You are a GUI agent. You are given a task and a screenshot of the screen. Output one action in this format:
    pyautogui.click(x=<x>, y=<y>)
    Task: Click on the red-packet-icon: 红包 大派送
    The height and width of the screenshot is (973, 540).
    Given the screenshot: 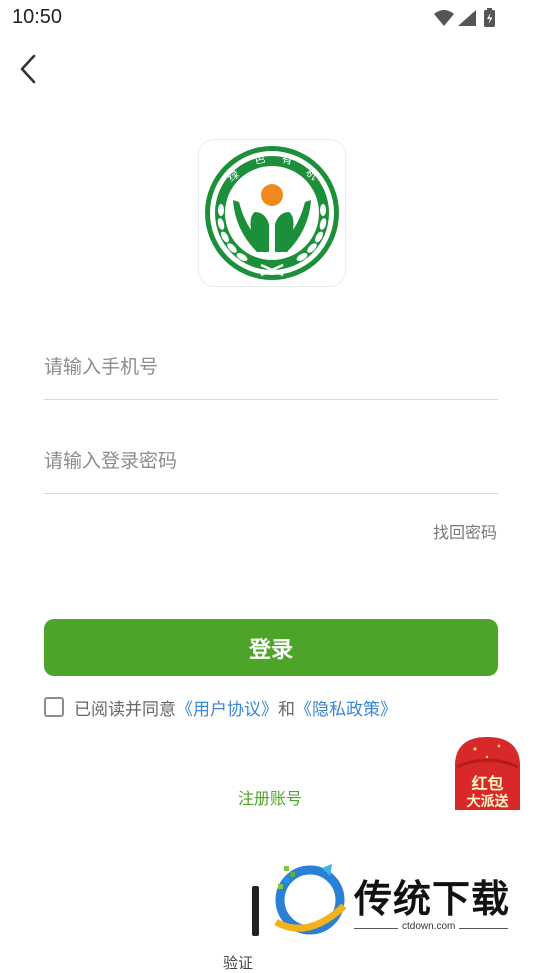 What is the action you would take?
    pyautogui.click(x=487, y=773)
    